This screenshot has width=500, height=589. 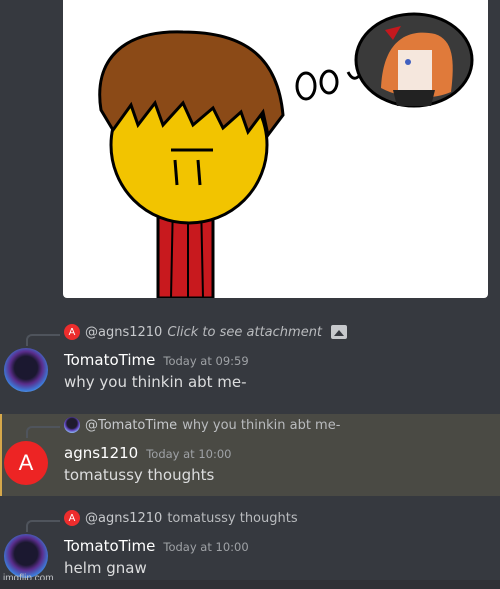 I want to click on message-text: tomatussy thoughts, so click(x=139, y=475).